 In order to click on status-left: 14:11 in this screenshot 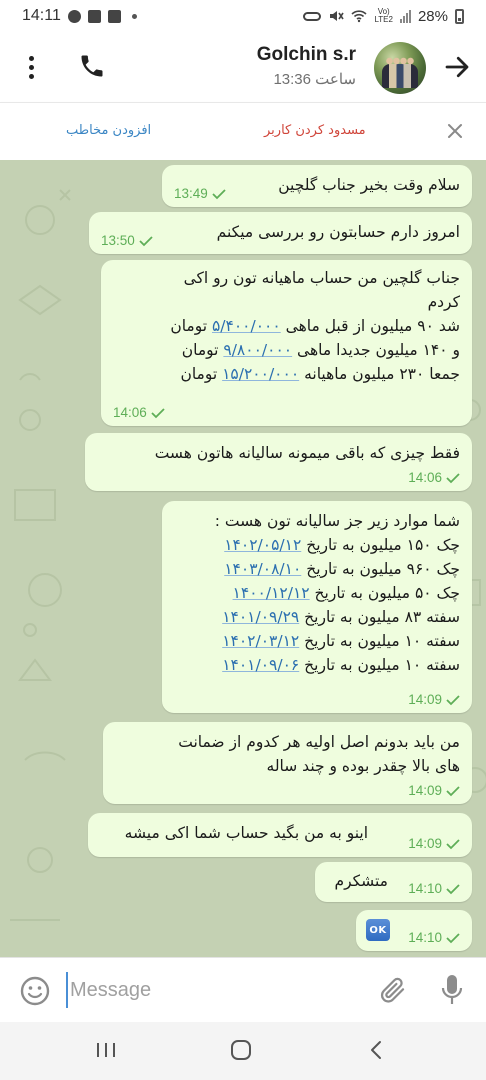, I will do `click(79, 16)`.